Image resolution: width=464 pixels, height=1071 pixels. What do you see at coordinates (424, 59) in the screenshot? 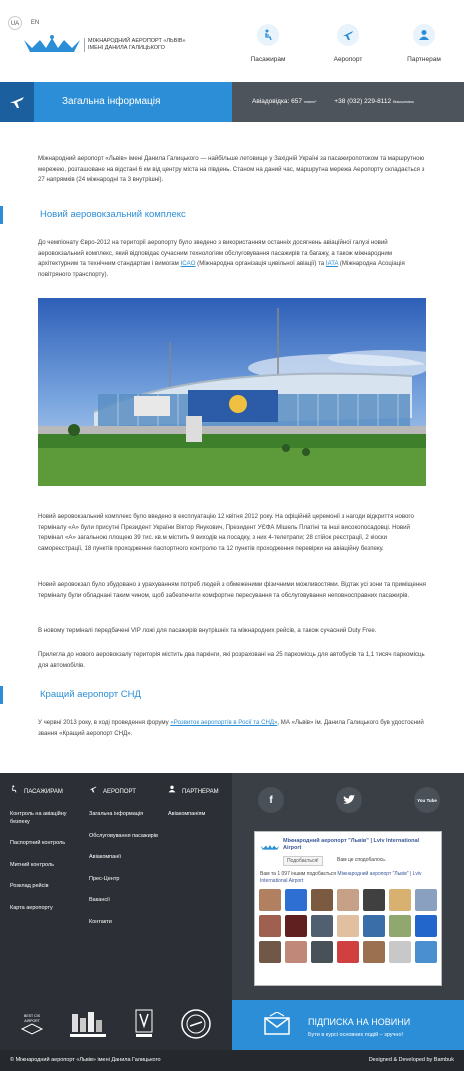
I see `nav-partners-label: Партнерам` at bounding box center [424, 59].